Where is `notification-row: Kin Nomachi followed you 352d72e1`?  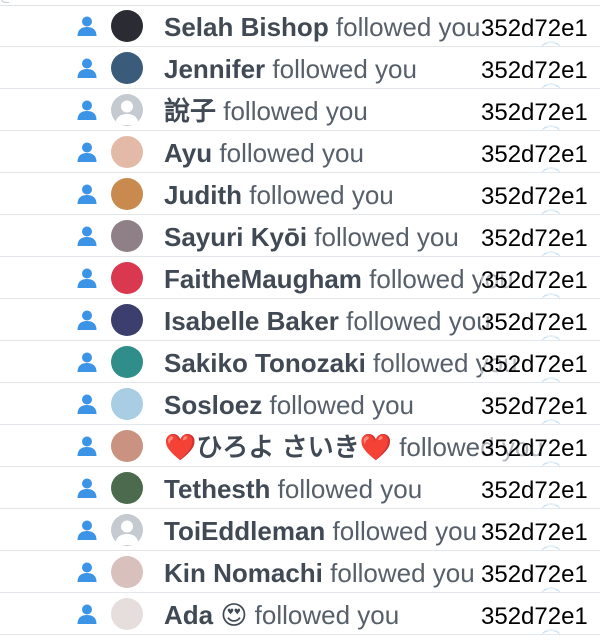 notification-row: Kin Nomachi followed you 352d72e1 is located at coordinates (300, 572).